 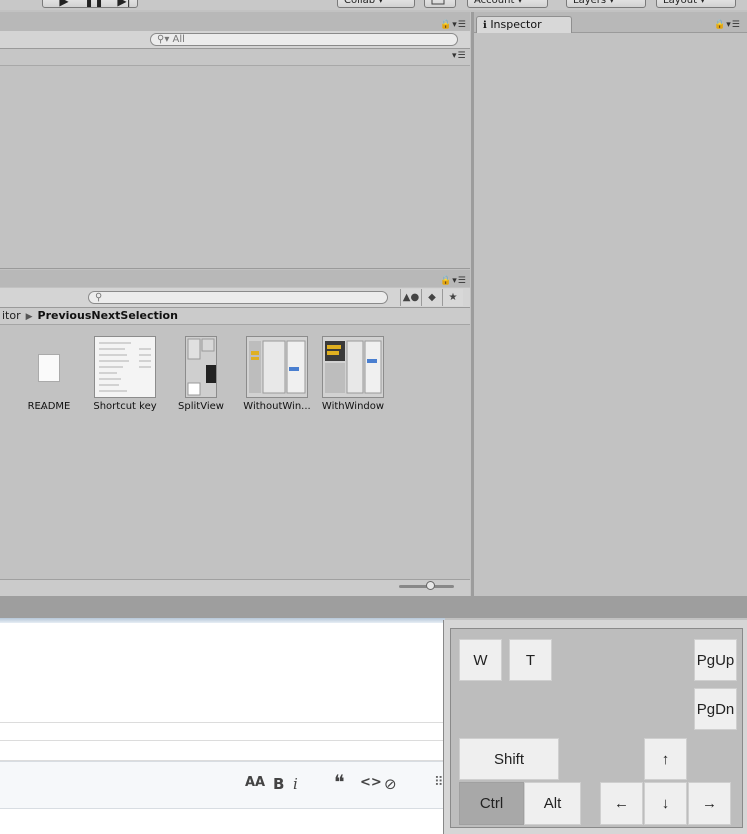 I want to click on asset-item-readme: README, so click(x=49, y=374).